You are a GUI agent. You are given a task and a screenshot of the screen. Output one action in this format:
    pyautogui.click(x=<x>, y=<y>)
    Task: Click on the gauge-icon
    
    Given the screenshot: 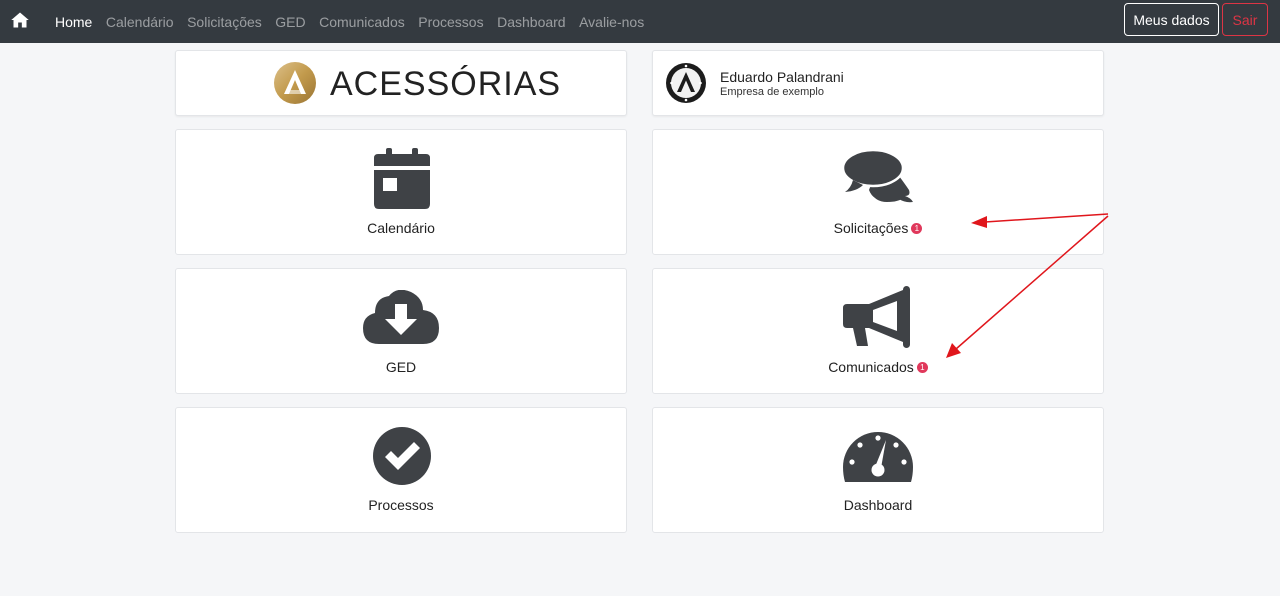 What is the action you would take?
    pyautogui.click(x=878, y=457)
    